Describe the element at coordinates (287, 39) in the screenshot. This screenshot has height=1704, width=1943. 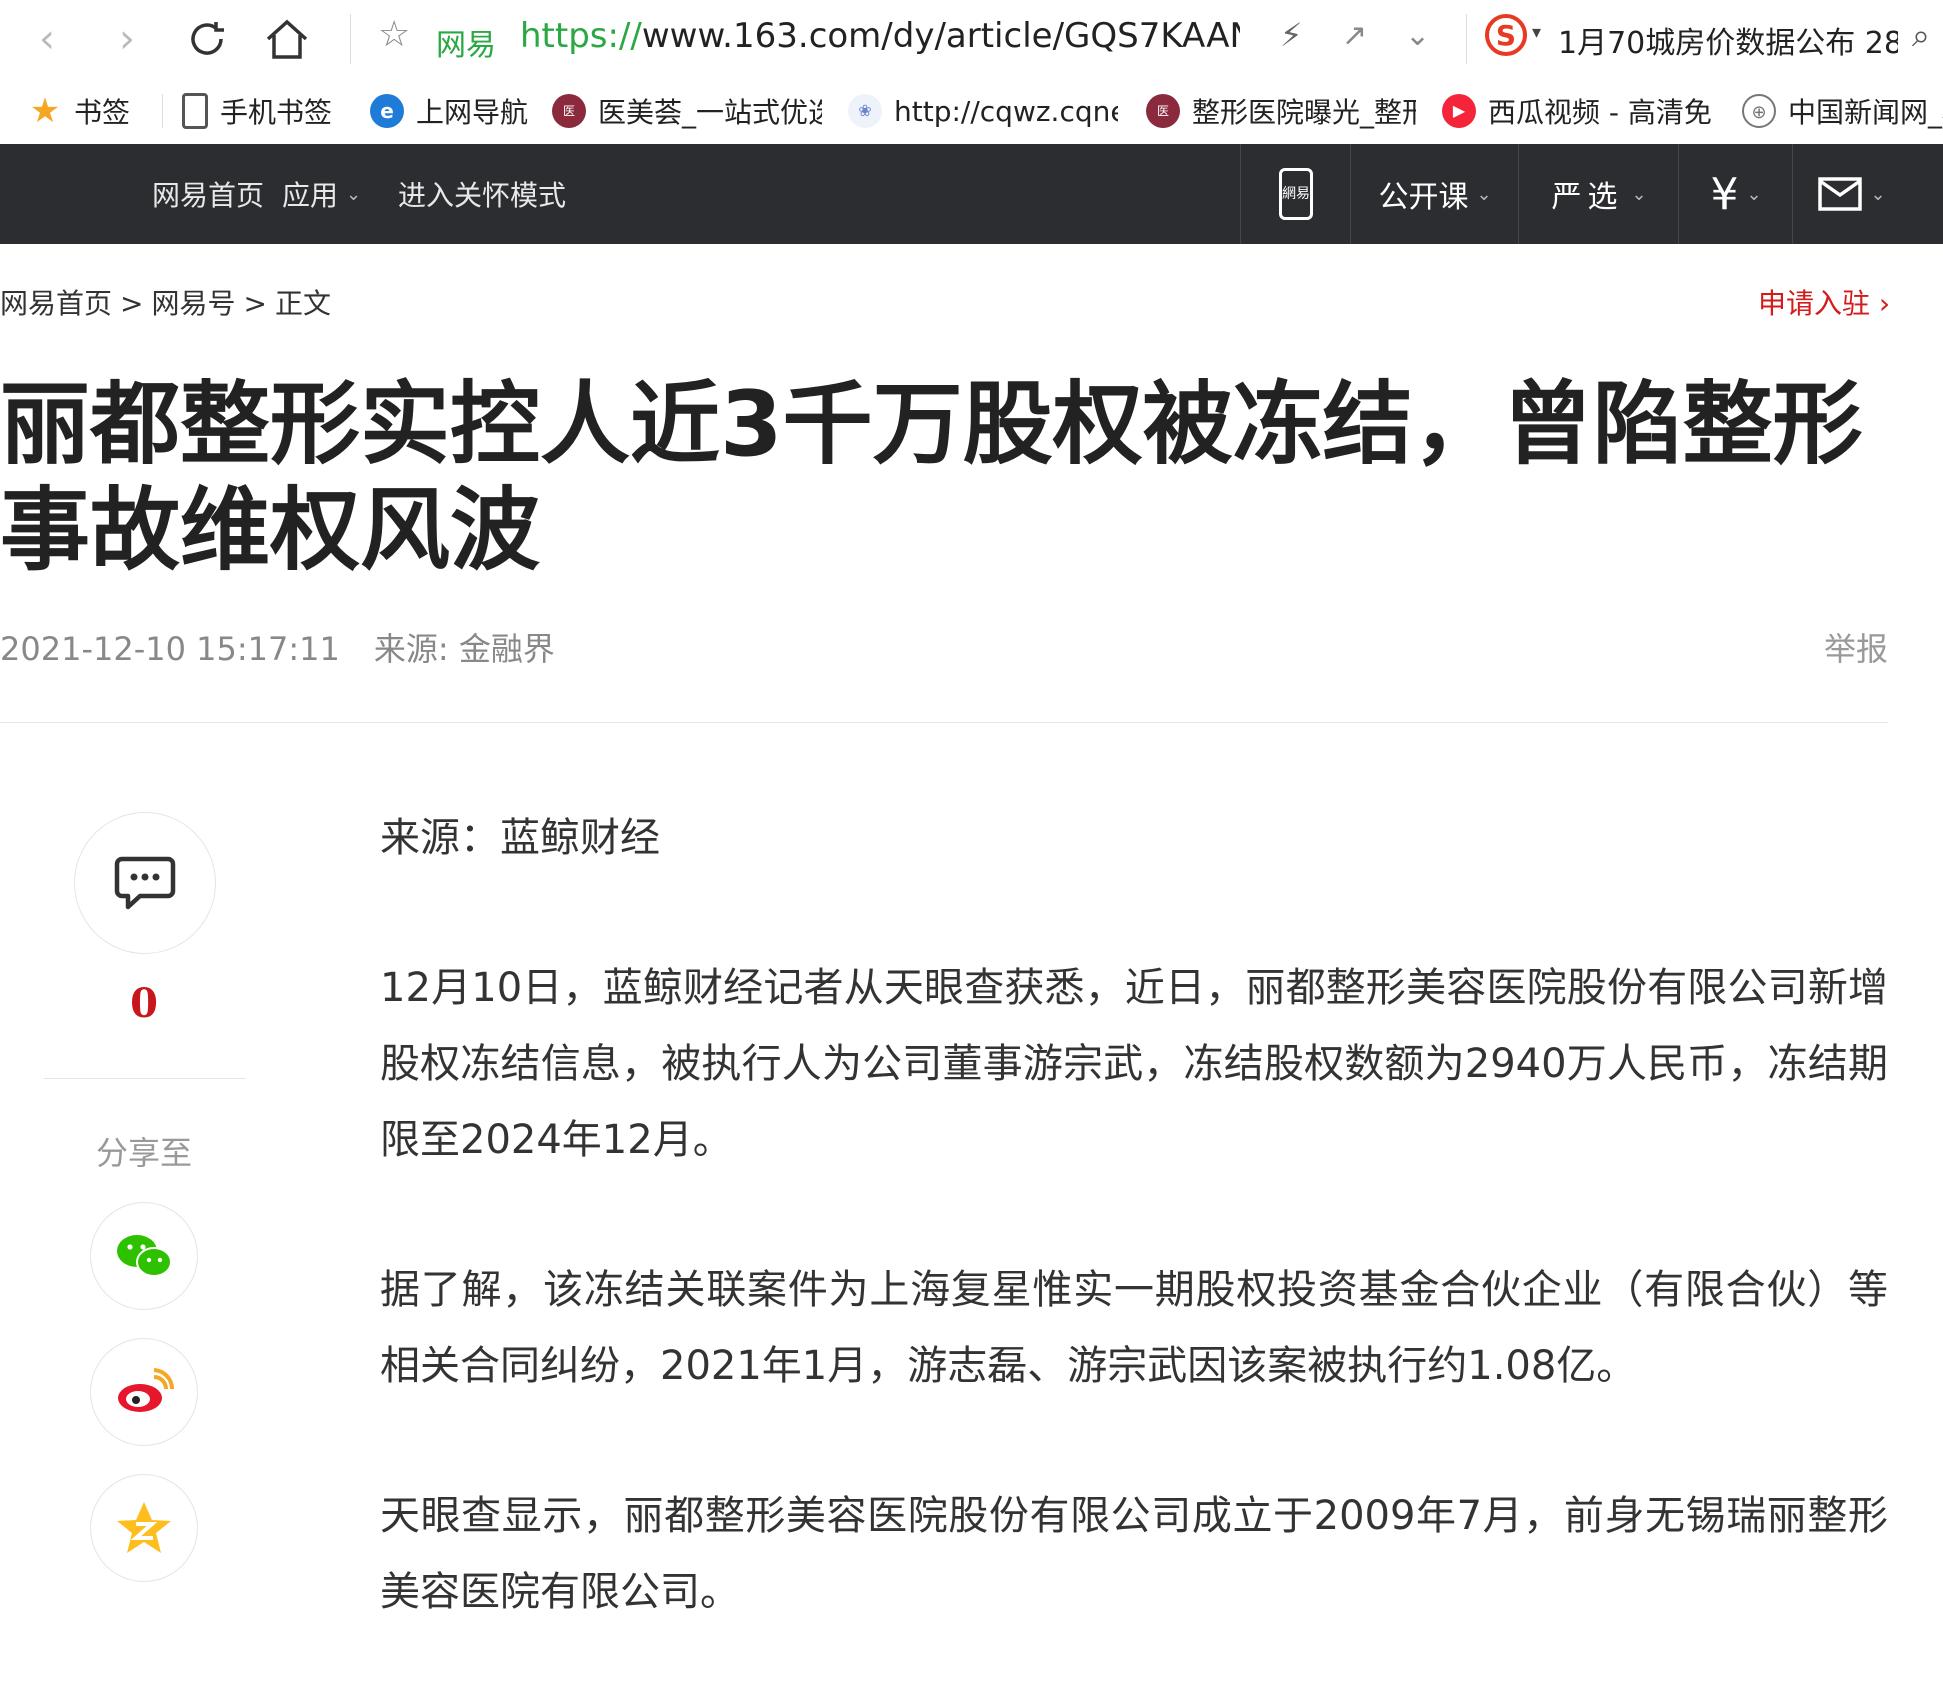
I see `home-icon` at that location.